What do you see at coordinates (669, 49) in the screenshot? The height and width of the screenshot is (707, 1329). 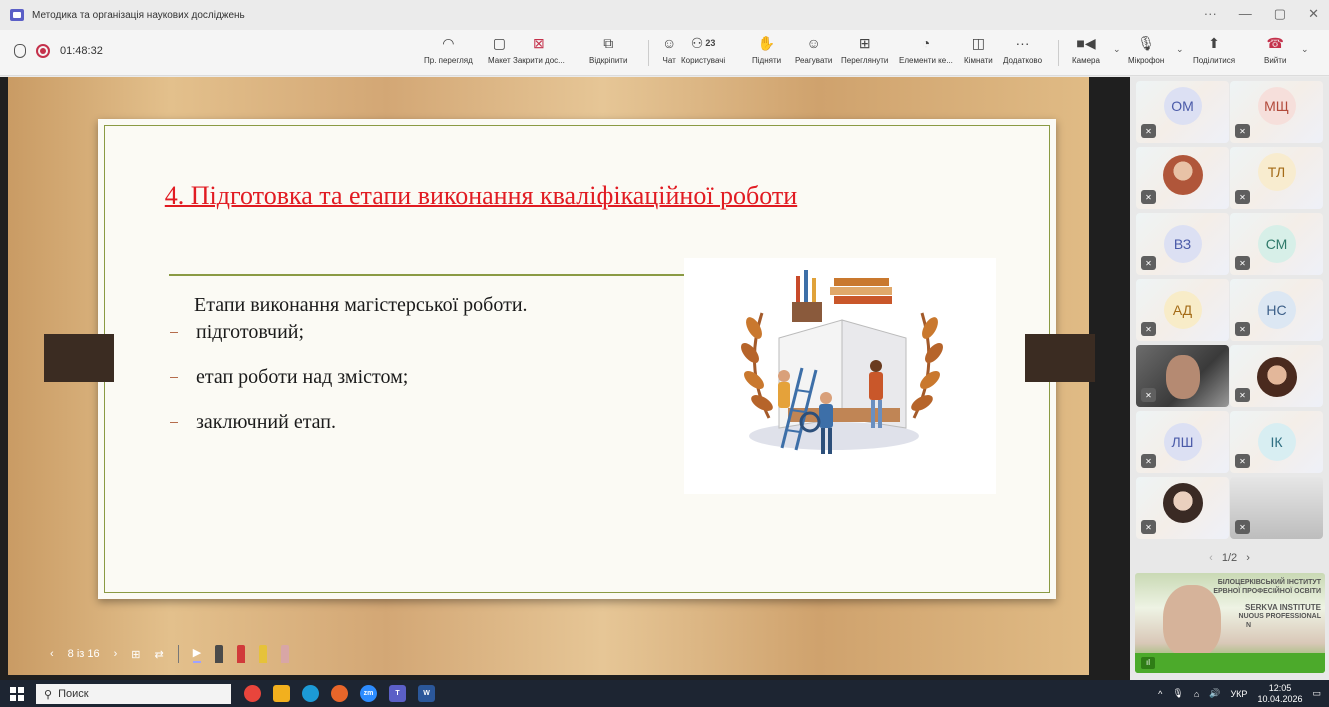 I see `chat-button: ☺ Чат` at bounding box center [669, 49].